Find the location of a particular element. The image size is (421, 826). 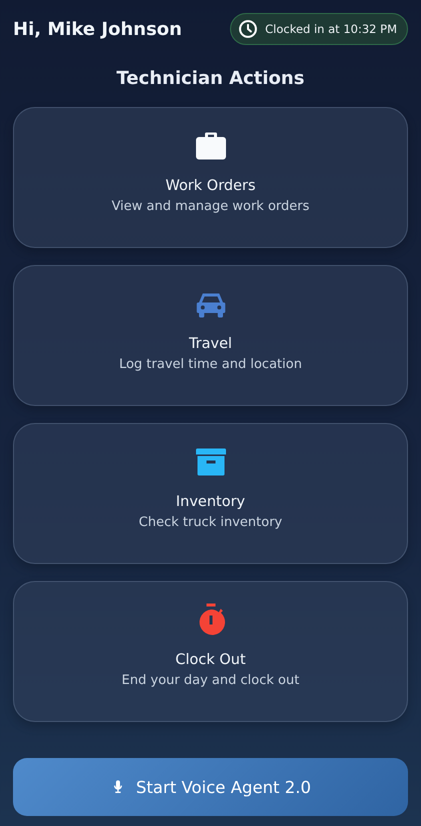

action-title: Inventory is located at coordinates (211, 502).